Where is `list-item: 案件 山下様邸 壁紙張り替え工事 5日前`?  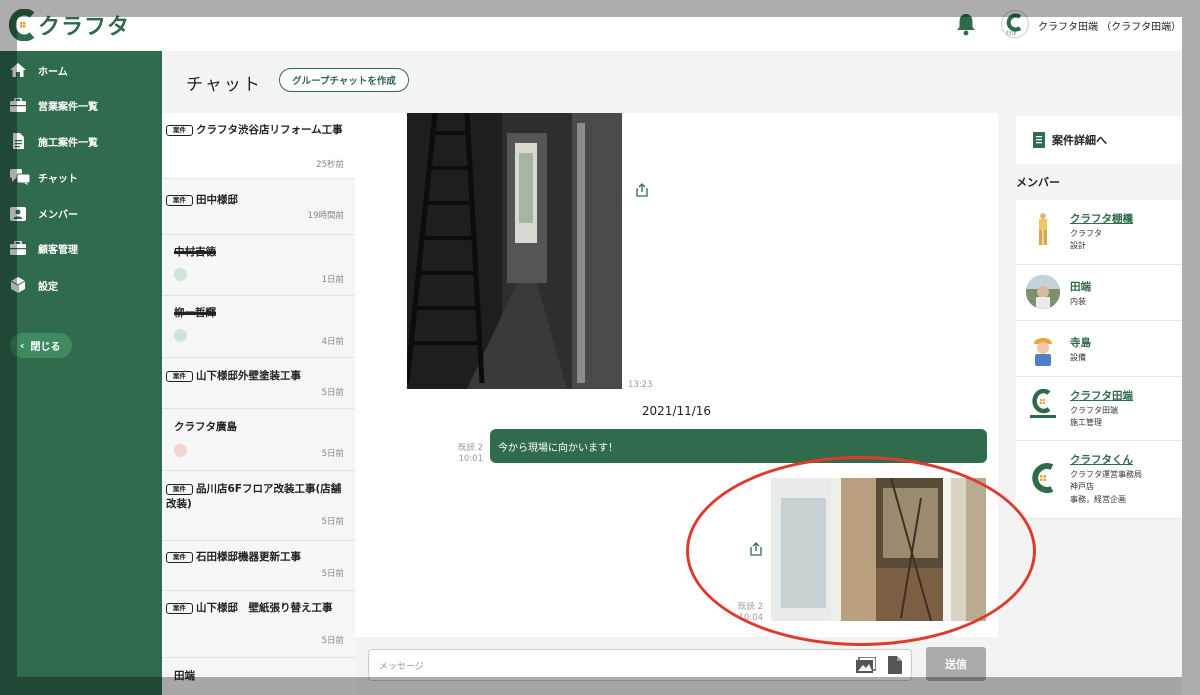
list-item: 案件 山下様邸 壁紙張り替え工事 5日前 is located at coordinates (258, 624).